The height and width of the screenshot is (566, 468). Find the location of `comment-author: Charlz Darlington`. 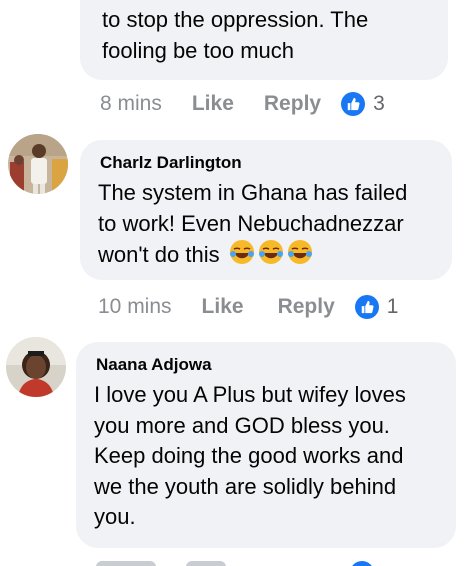

comment-author: Charlz Darlington is located at coordinates (171, 163).